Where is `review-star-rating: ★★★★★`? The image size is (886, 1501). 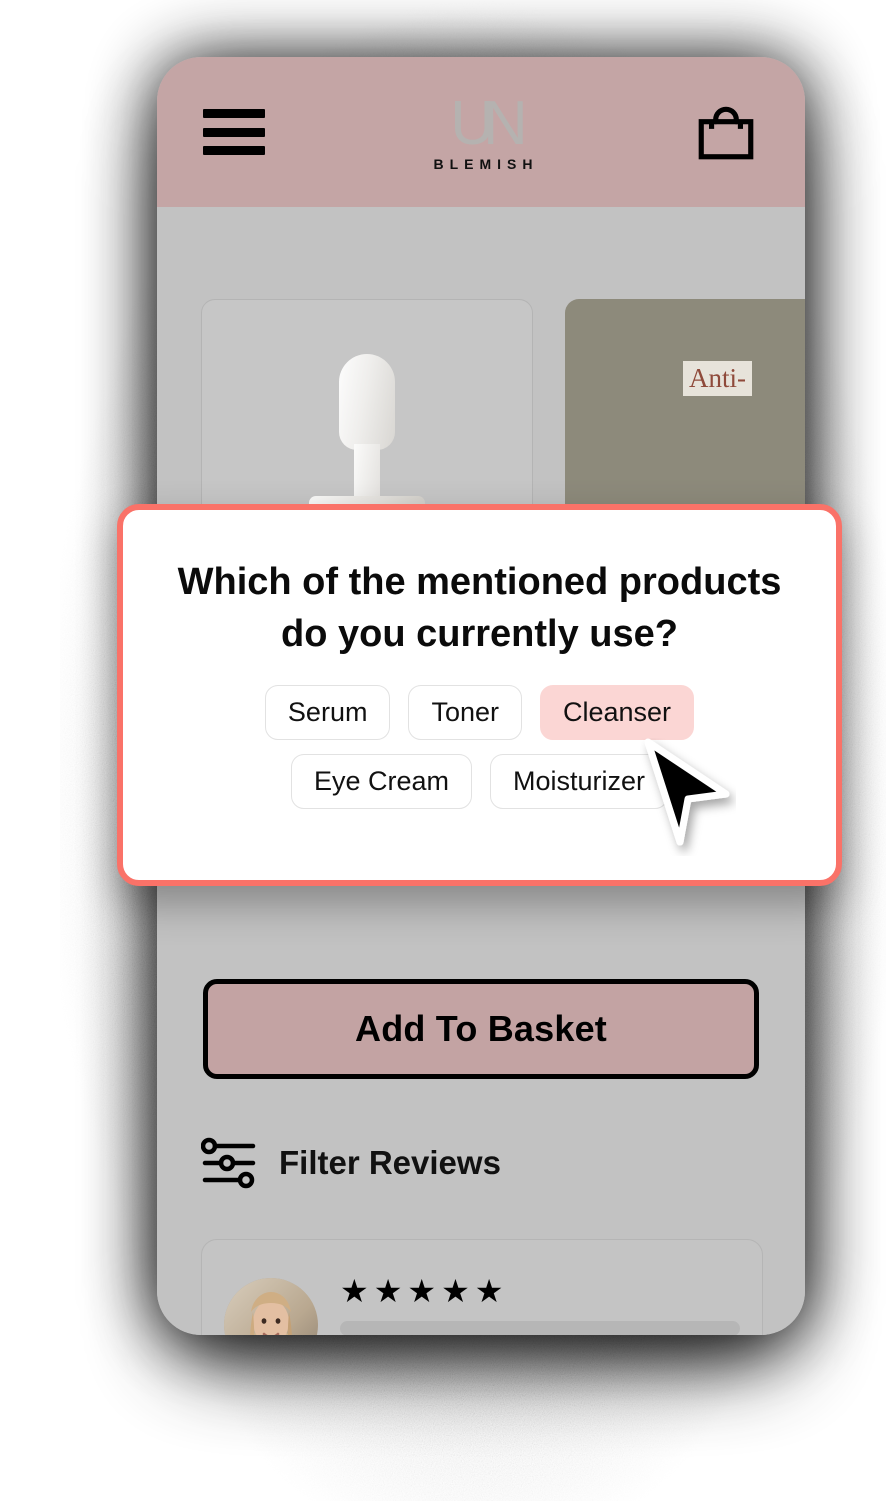 review-star-rating: ★★★★★ is located at coordinates (424, 1291).